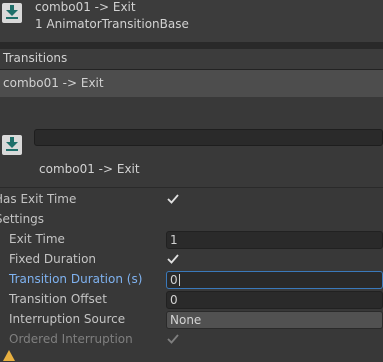 Image resolution: width=383 pixels, height=362 pixels. What do you see at coordinates (37, 239) in the screenshot?
I see `exit-time-label: Exit Time` at bounding box center [37, 239].